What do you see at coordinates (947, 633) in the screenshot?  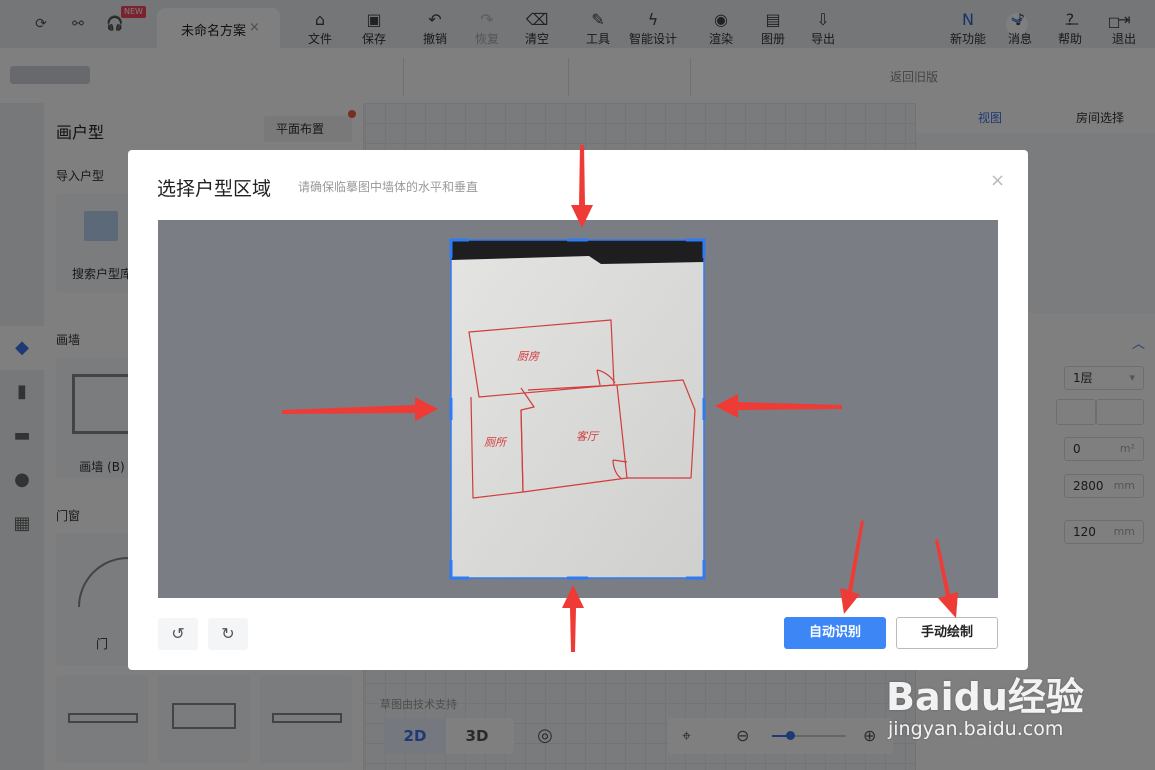 I see `manual-draw-button: 手动绘制` at bounding box center [947, 633].